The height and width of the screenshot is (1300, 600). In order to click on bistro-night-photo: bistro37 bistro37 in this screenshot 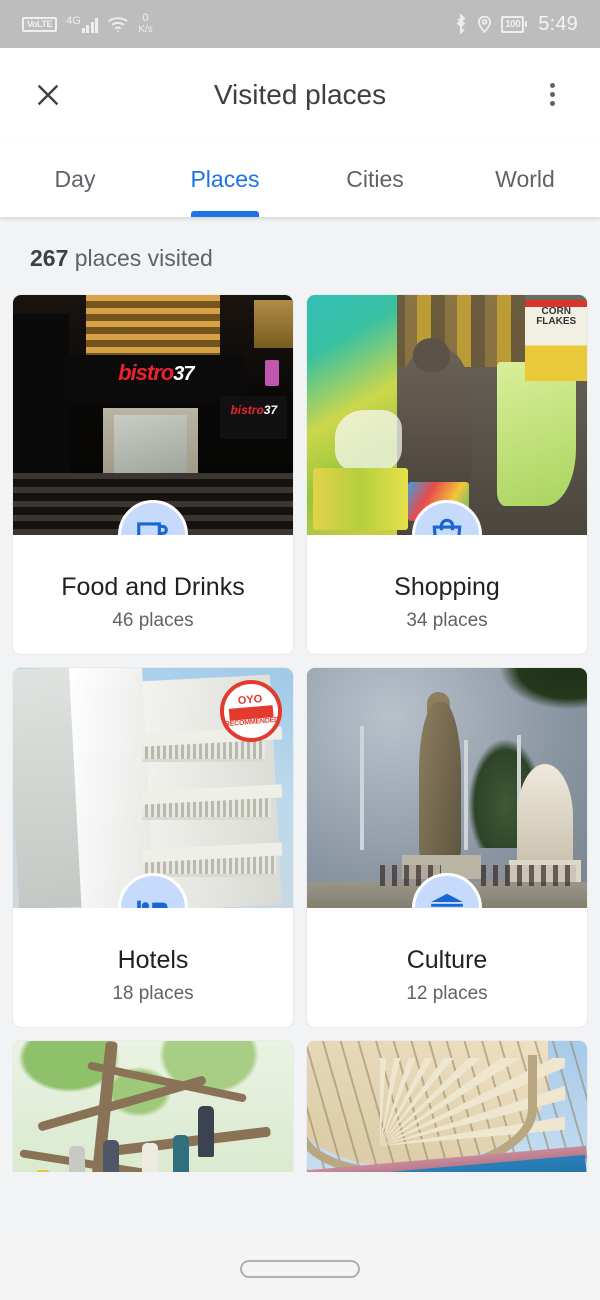, I will do `click(153, 415)`.